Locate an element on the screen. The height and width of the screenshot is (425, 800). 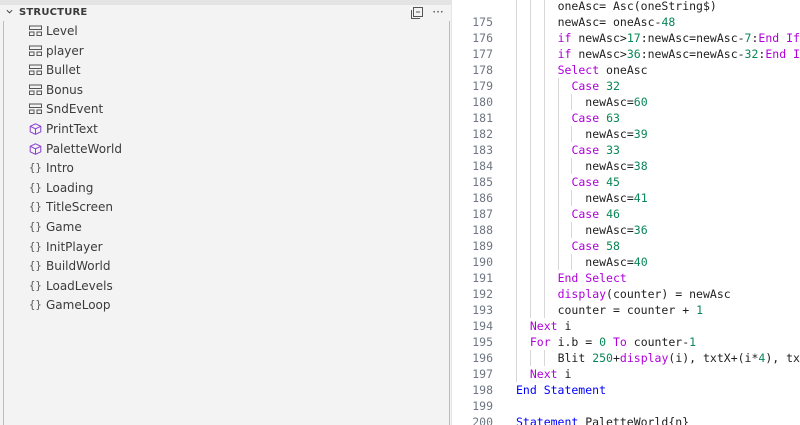
code-line: 192 display(counter) = newAsc is located at coordinates (627, 294).